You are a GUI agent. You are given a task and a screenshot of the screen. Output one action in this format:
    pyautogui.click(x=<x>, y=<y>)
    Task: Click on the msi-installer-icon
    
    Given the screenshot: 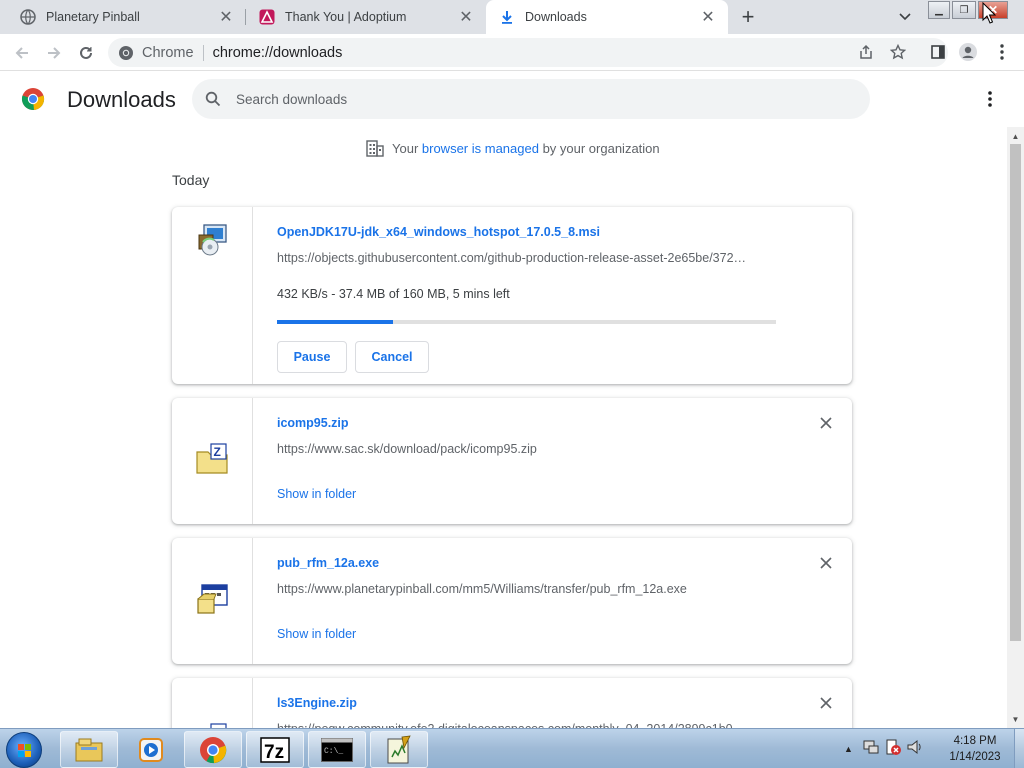 What is the action you would take?
    pyautogui.click(x=212, y=241)
    